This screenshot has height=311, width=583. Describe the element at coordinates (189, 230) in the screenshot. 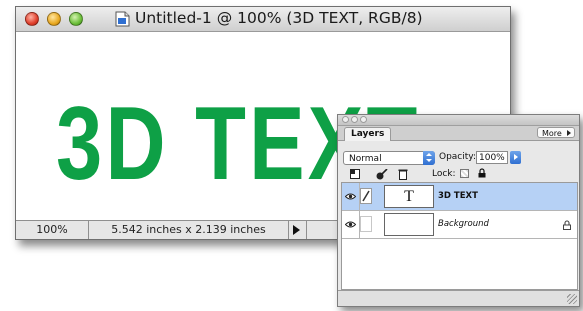

I see `document-size-info: 5.542 inches x 2.139 inches` at that location.